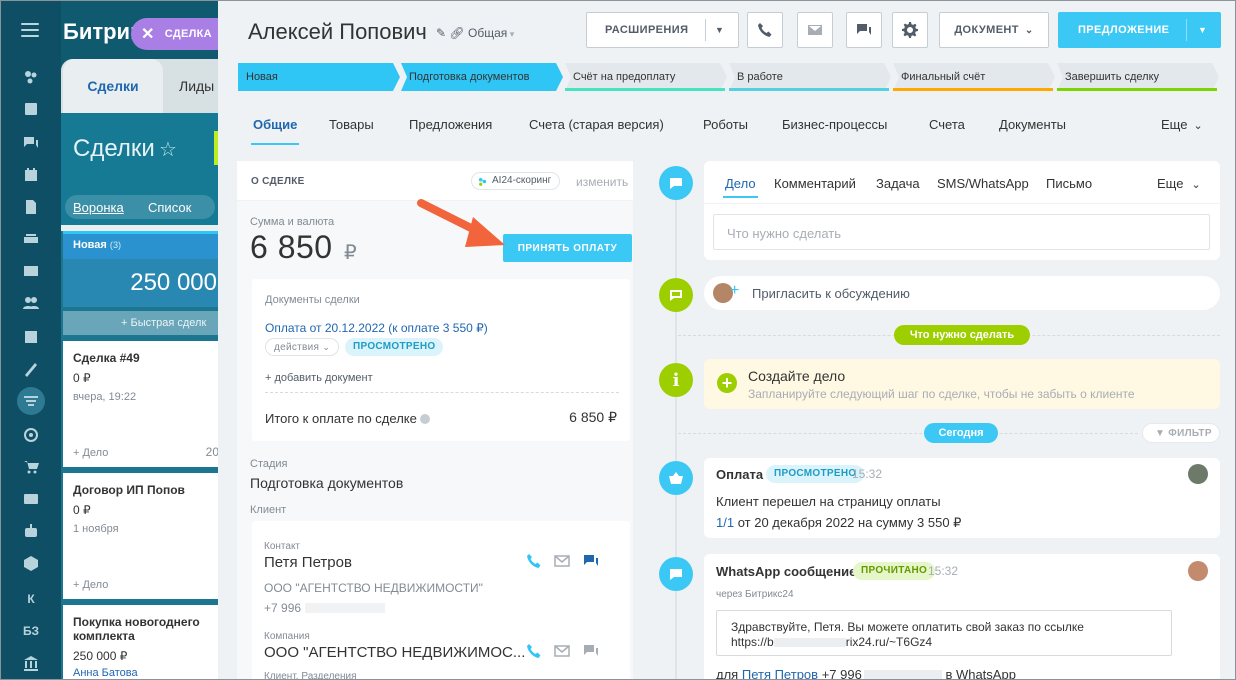  What do you see at coordinates (487, 33) in the screenshot?
I see `category-label: Общая` at bounding box center [487, 33].